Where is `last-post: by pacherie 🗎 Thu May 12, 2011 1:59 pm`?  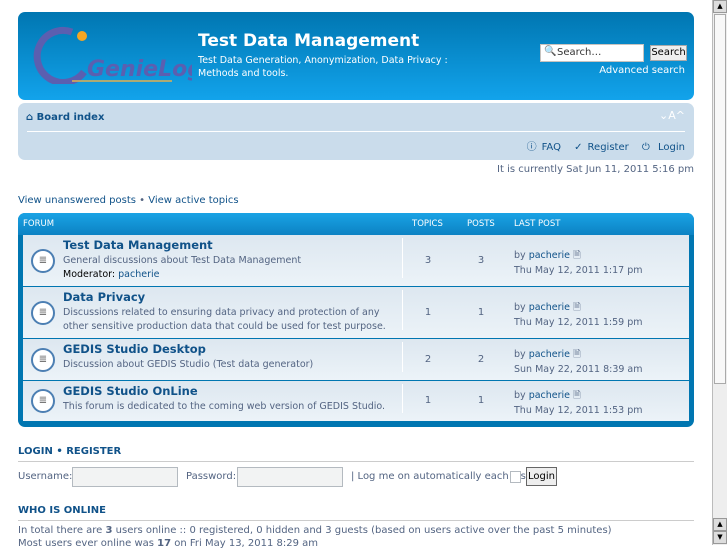 last-post: by pacherie 🗎 Thu May 12, 2011 1:59 pm is located at coordinates (578, 315).